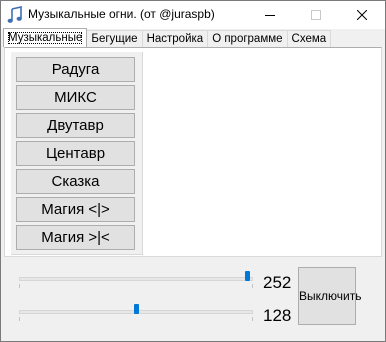 The height and width of the screenshot is (342, 386). I want to click on close-button, so click(362, 15).